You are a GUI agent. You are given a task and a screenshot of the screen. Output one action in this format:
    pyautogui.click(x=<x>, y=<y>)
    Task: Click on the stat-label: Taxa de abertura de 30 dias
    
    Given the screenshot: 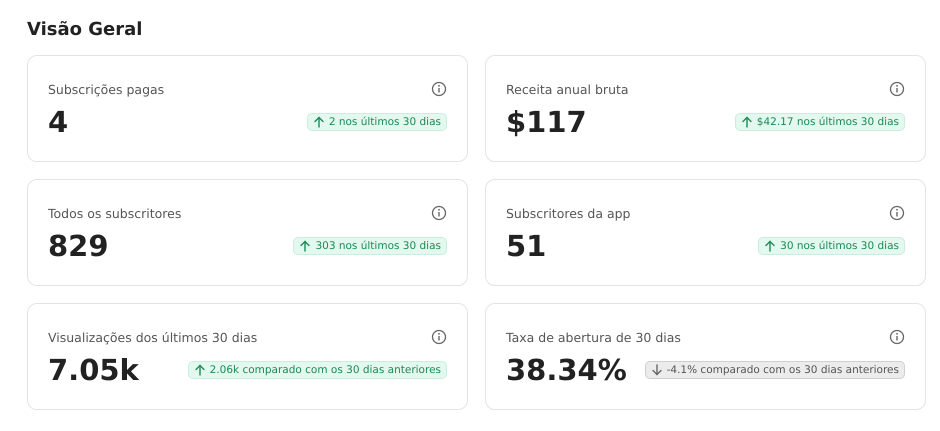 What is the action you would take?
    pyautogui.click(x=593, y=337)
    